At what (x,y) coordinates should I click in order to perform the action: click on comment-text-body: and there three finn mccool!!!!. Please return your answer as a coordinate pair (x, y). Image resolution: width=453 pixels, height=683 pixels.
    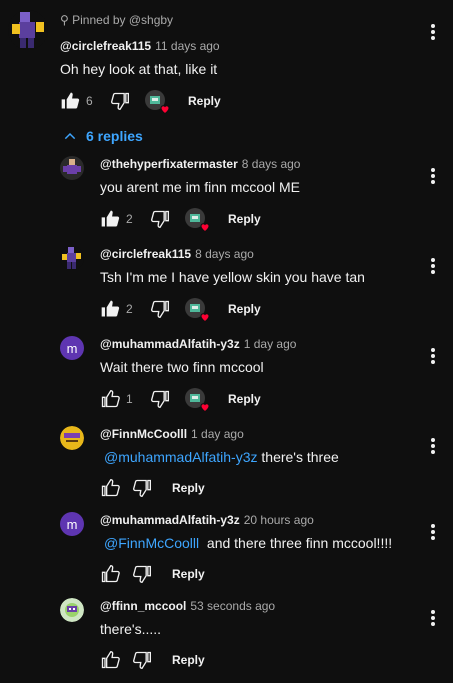
    Looking at the image, I should click on (296, 543).